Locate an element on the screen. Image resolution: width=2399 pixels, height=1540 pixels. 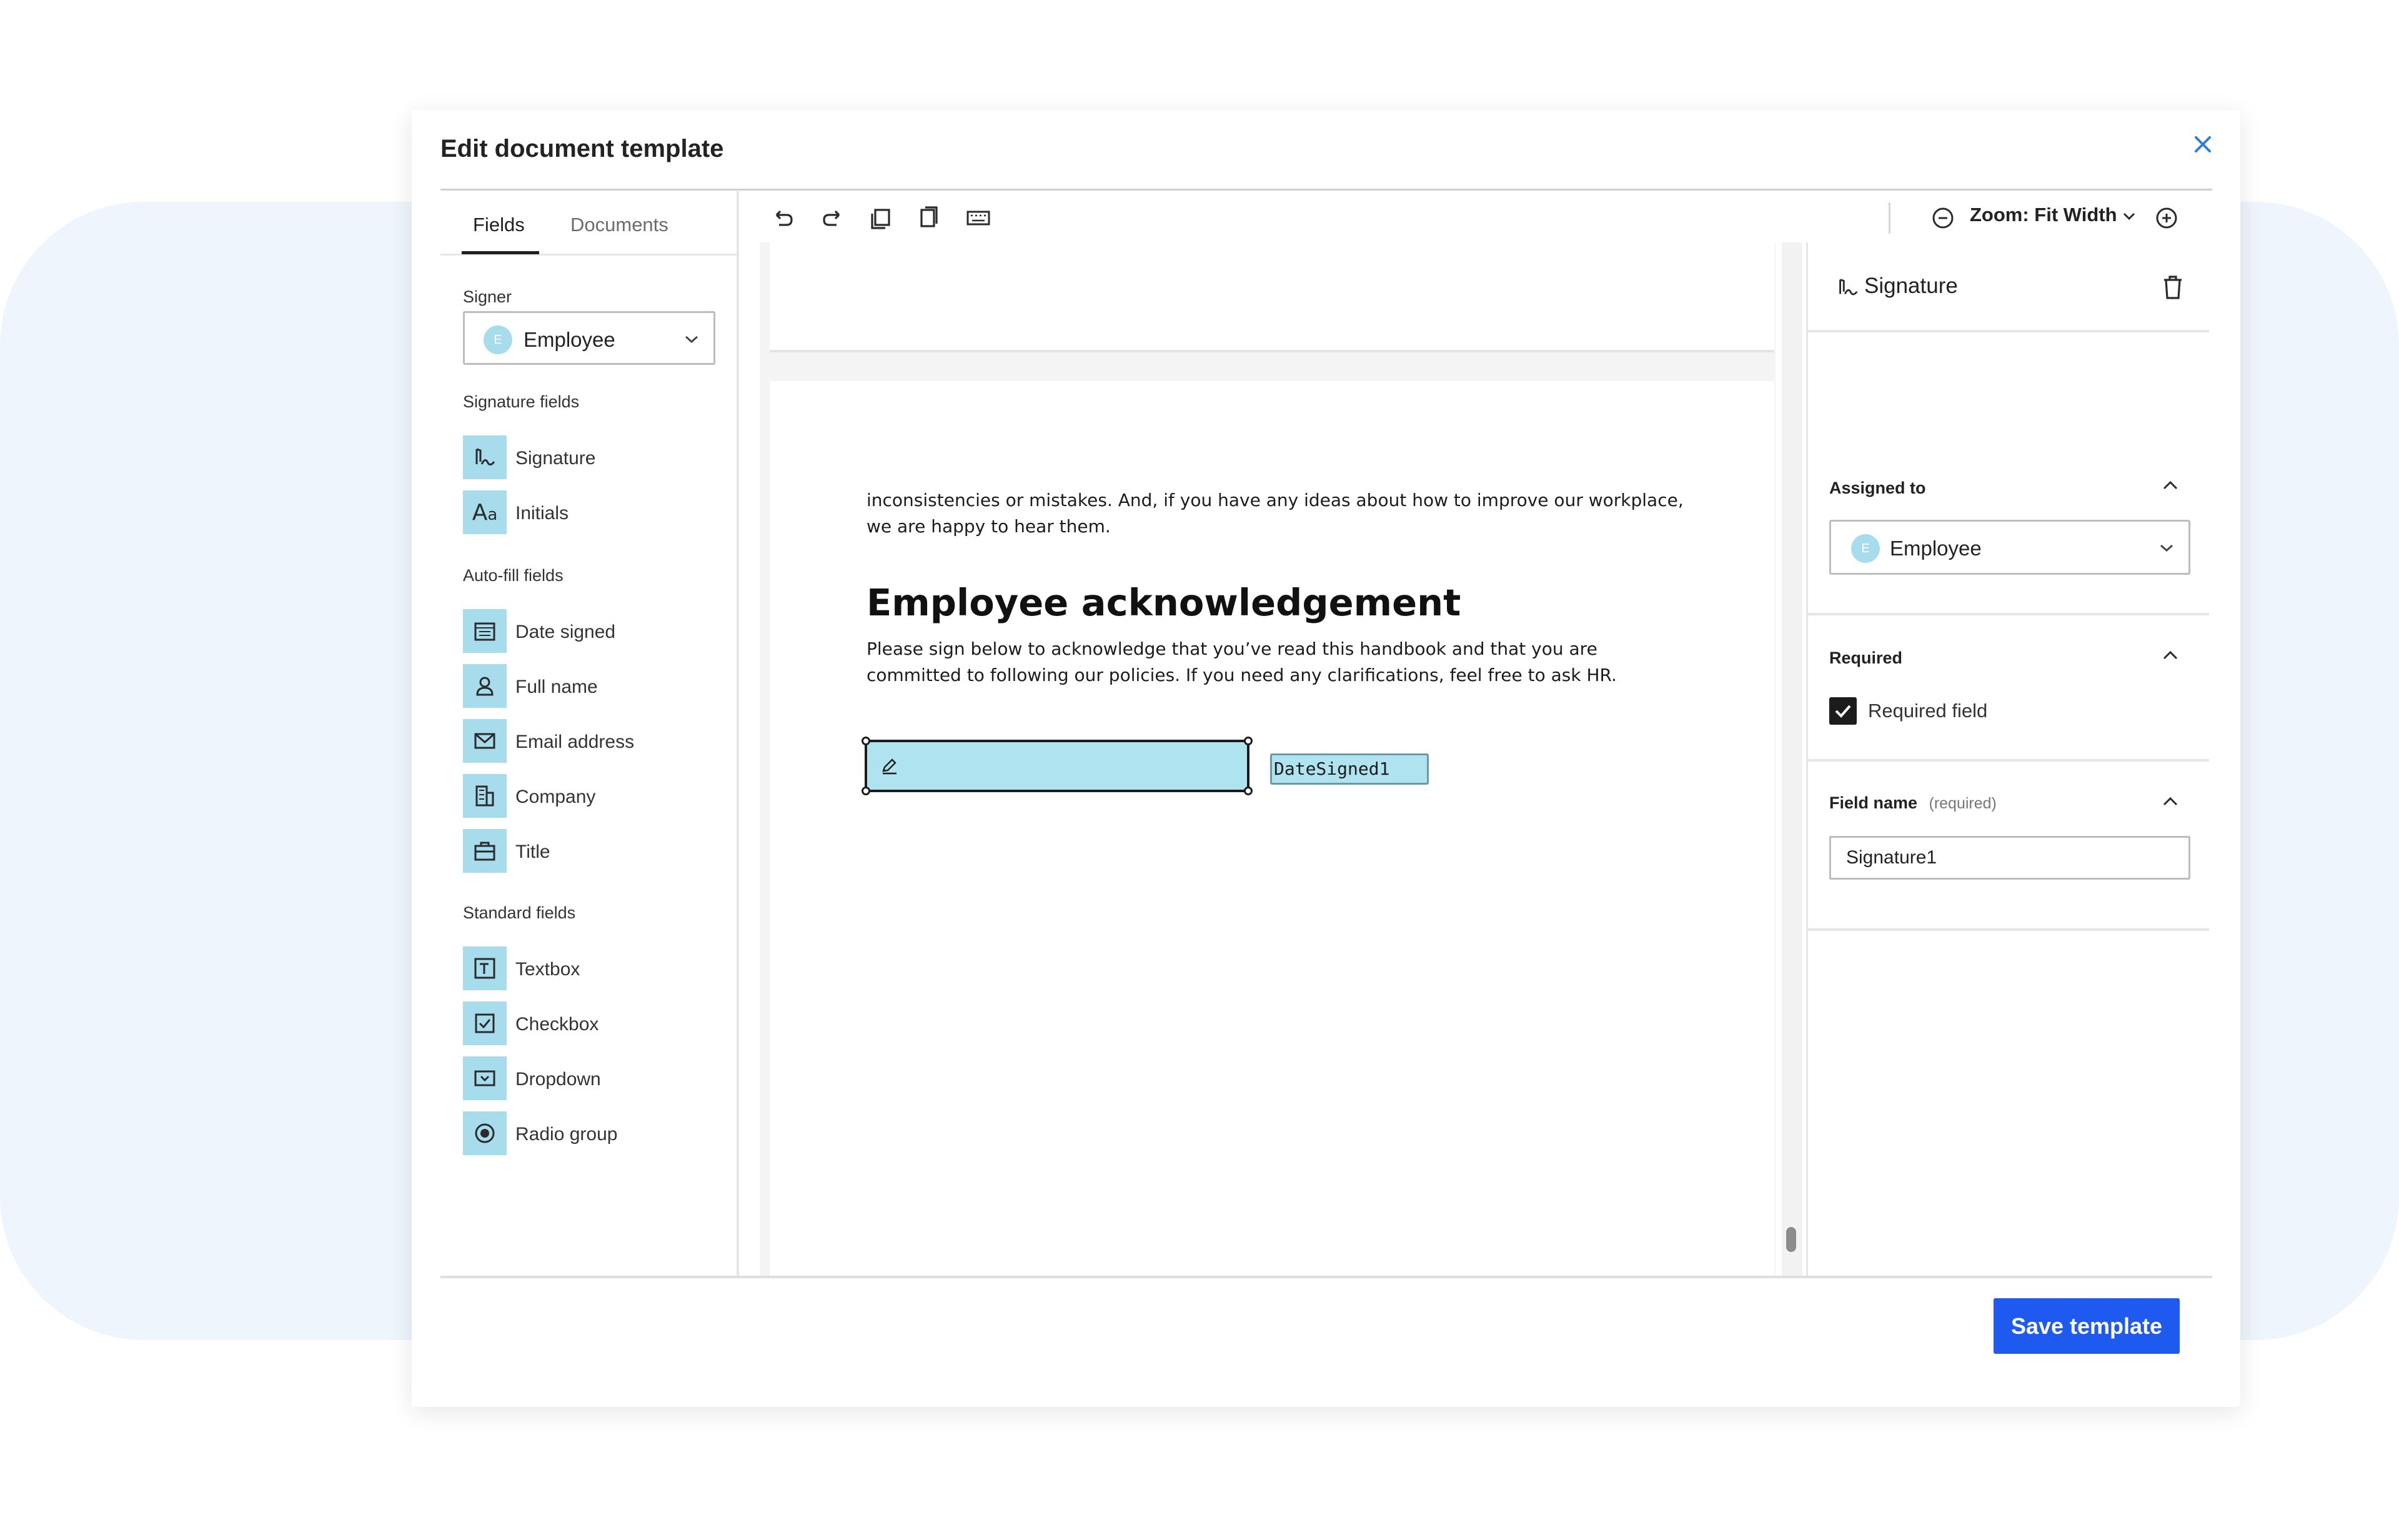
assignee-select: E Employee is located at coordinates (2009, 547).